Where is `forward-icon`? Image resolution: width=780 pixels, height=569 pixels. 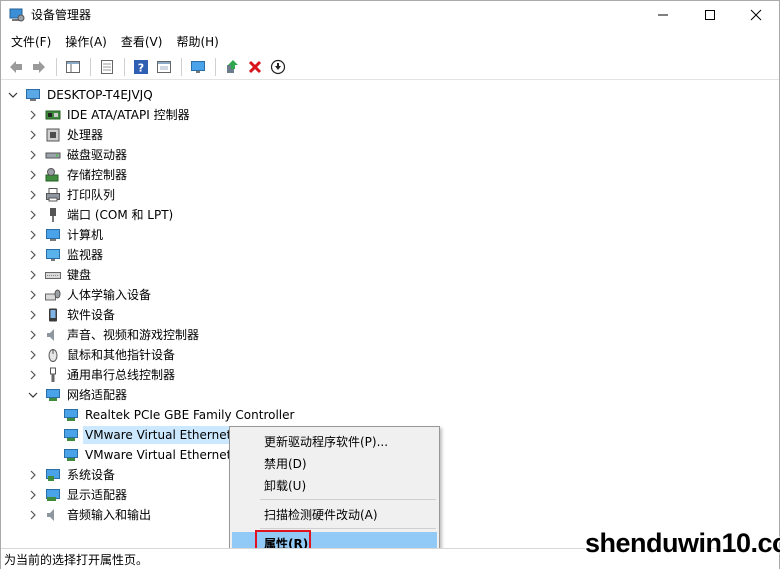
forward-icon is located at coordinates (39, 66).